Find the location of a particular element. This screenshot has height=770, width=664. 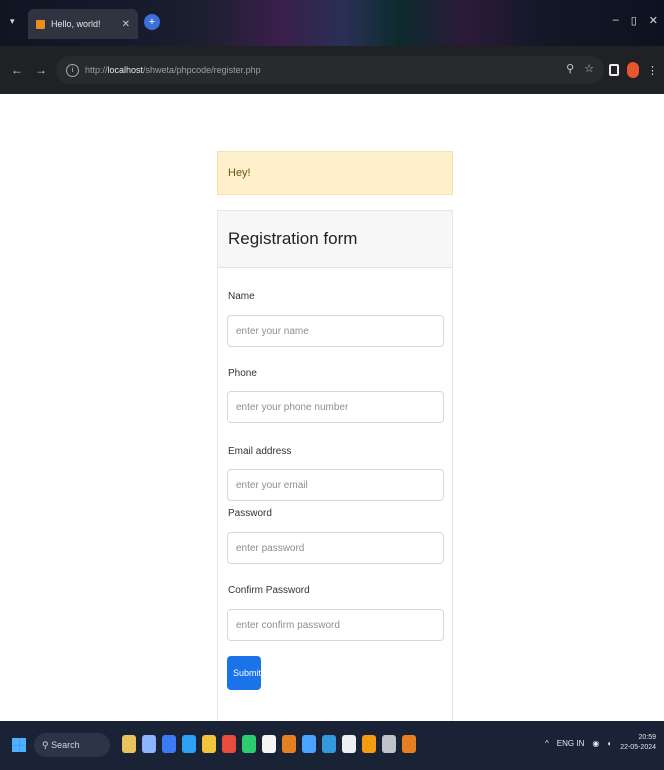

extensions-icon is located at coordinates (614, 70).